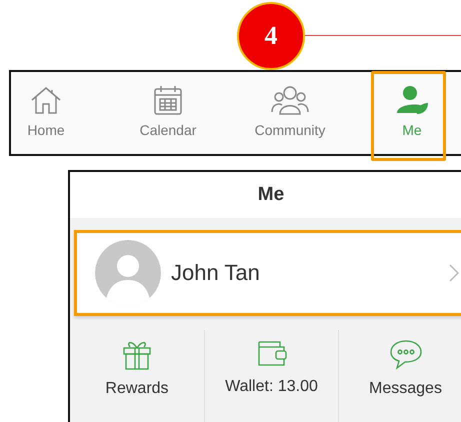 This screenshot has width=461, height=422. What do you see at coordinates (271, 195) in the screenshot?
I see `screen-title: Me` at bounding box center [271, 195].